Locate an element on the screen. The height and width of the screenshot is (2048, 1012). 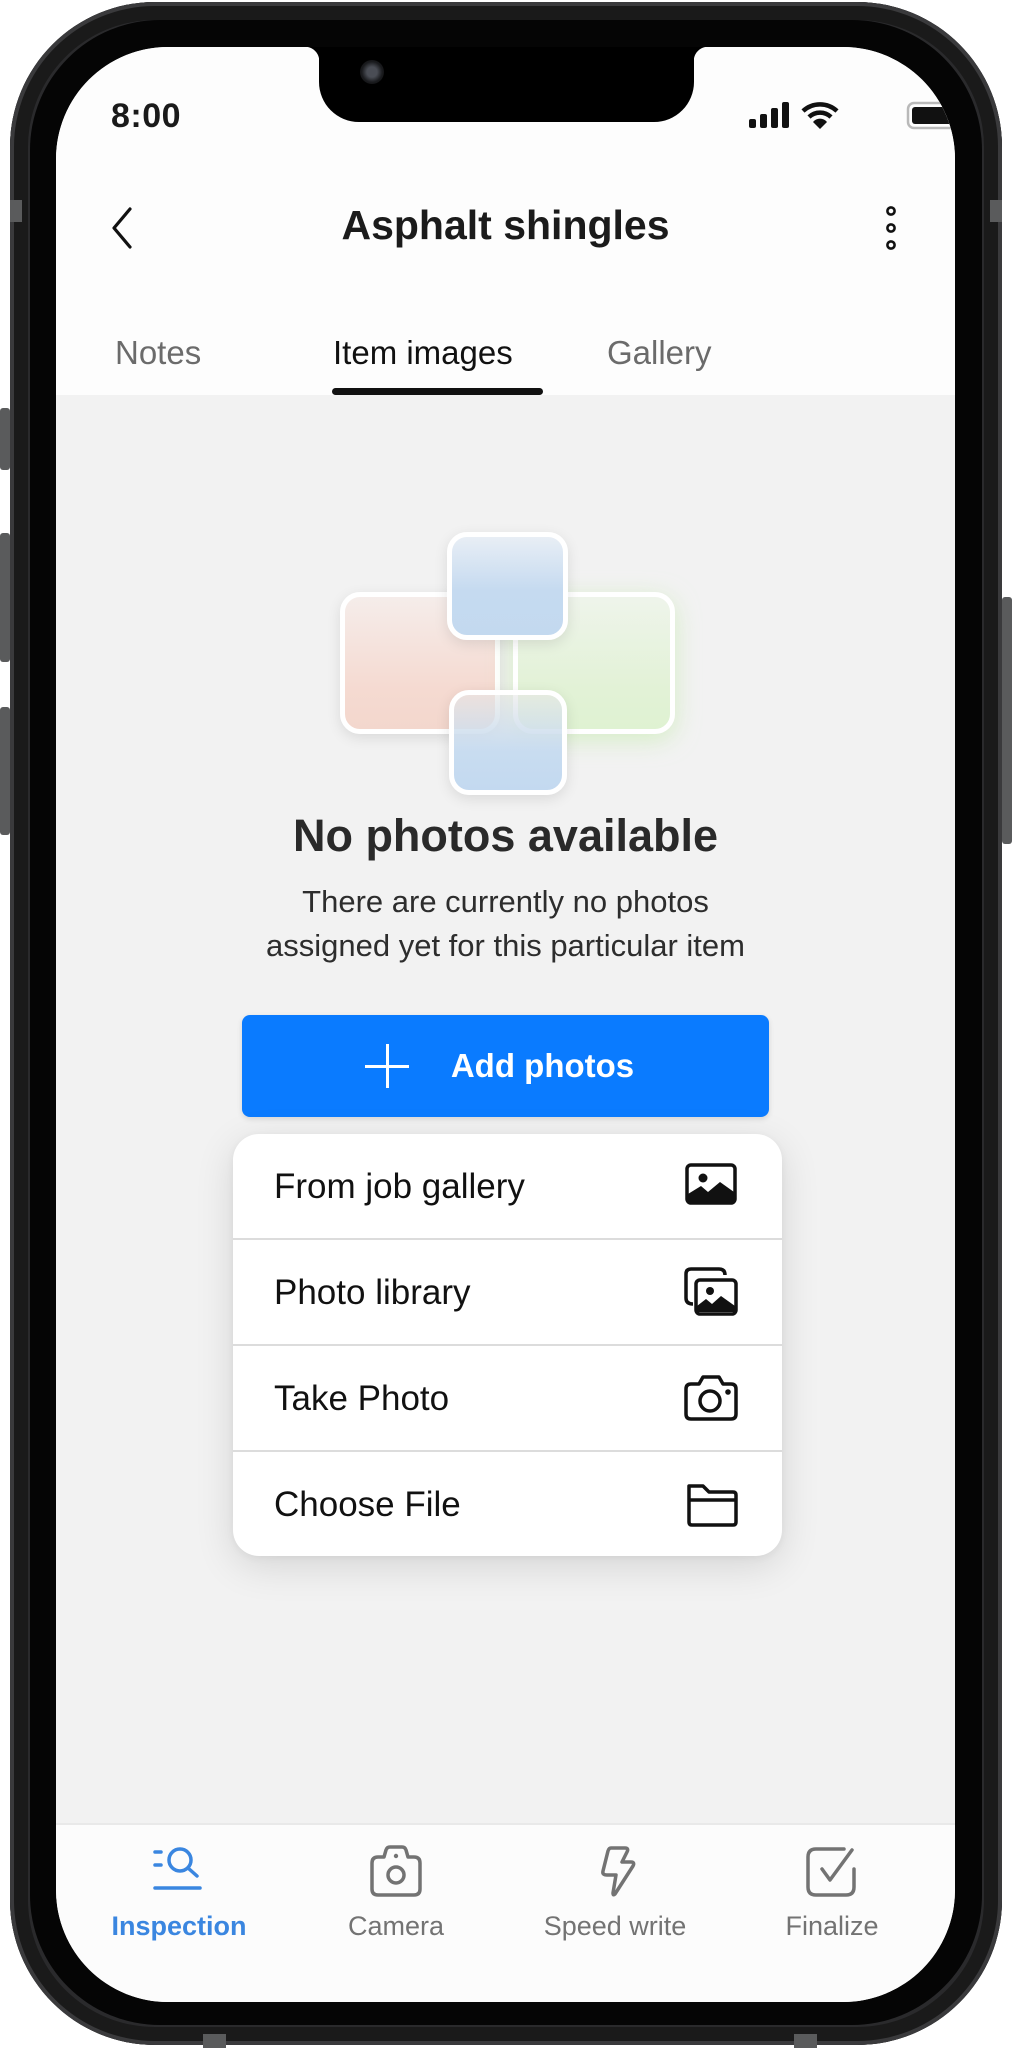
tab-bar-item-speed-write: Speed write is located at coordinates (615, 1895).